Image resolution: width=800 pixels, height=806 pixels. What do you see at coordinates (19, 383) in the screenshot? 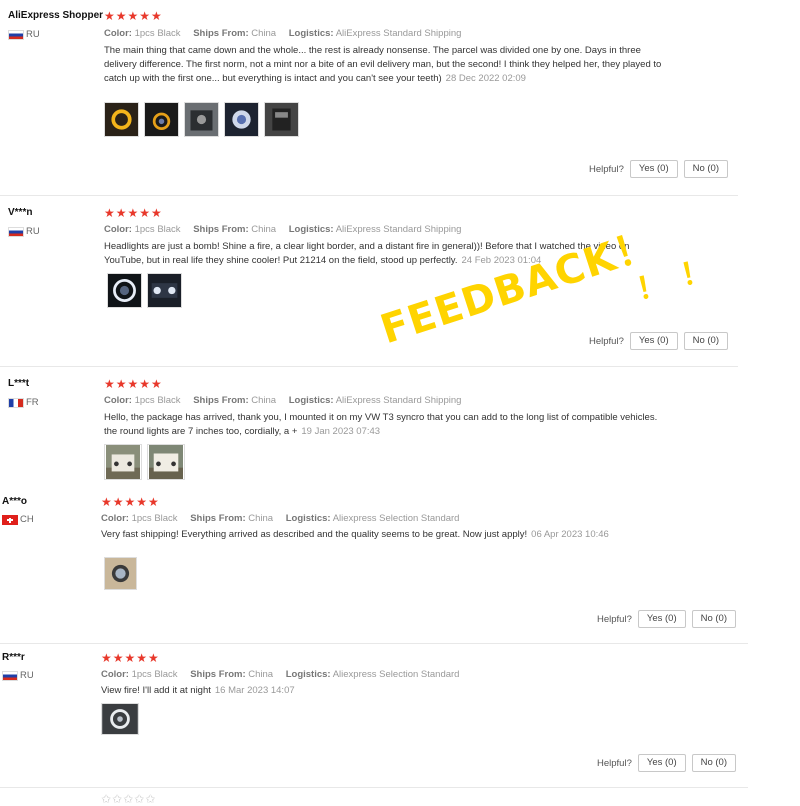
I see `reviewer-name: L***t` at bounding box center [19, 383].